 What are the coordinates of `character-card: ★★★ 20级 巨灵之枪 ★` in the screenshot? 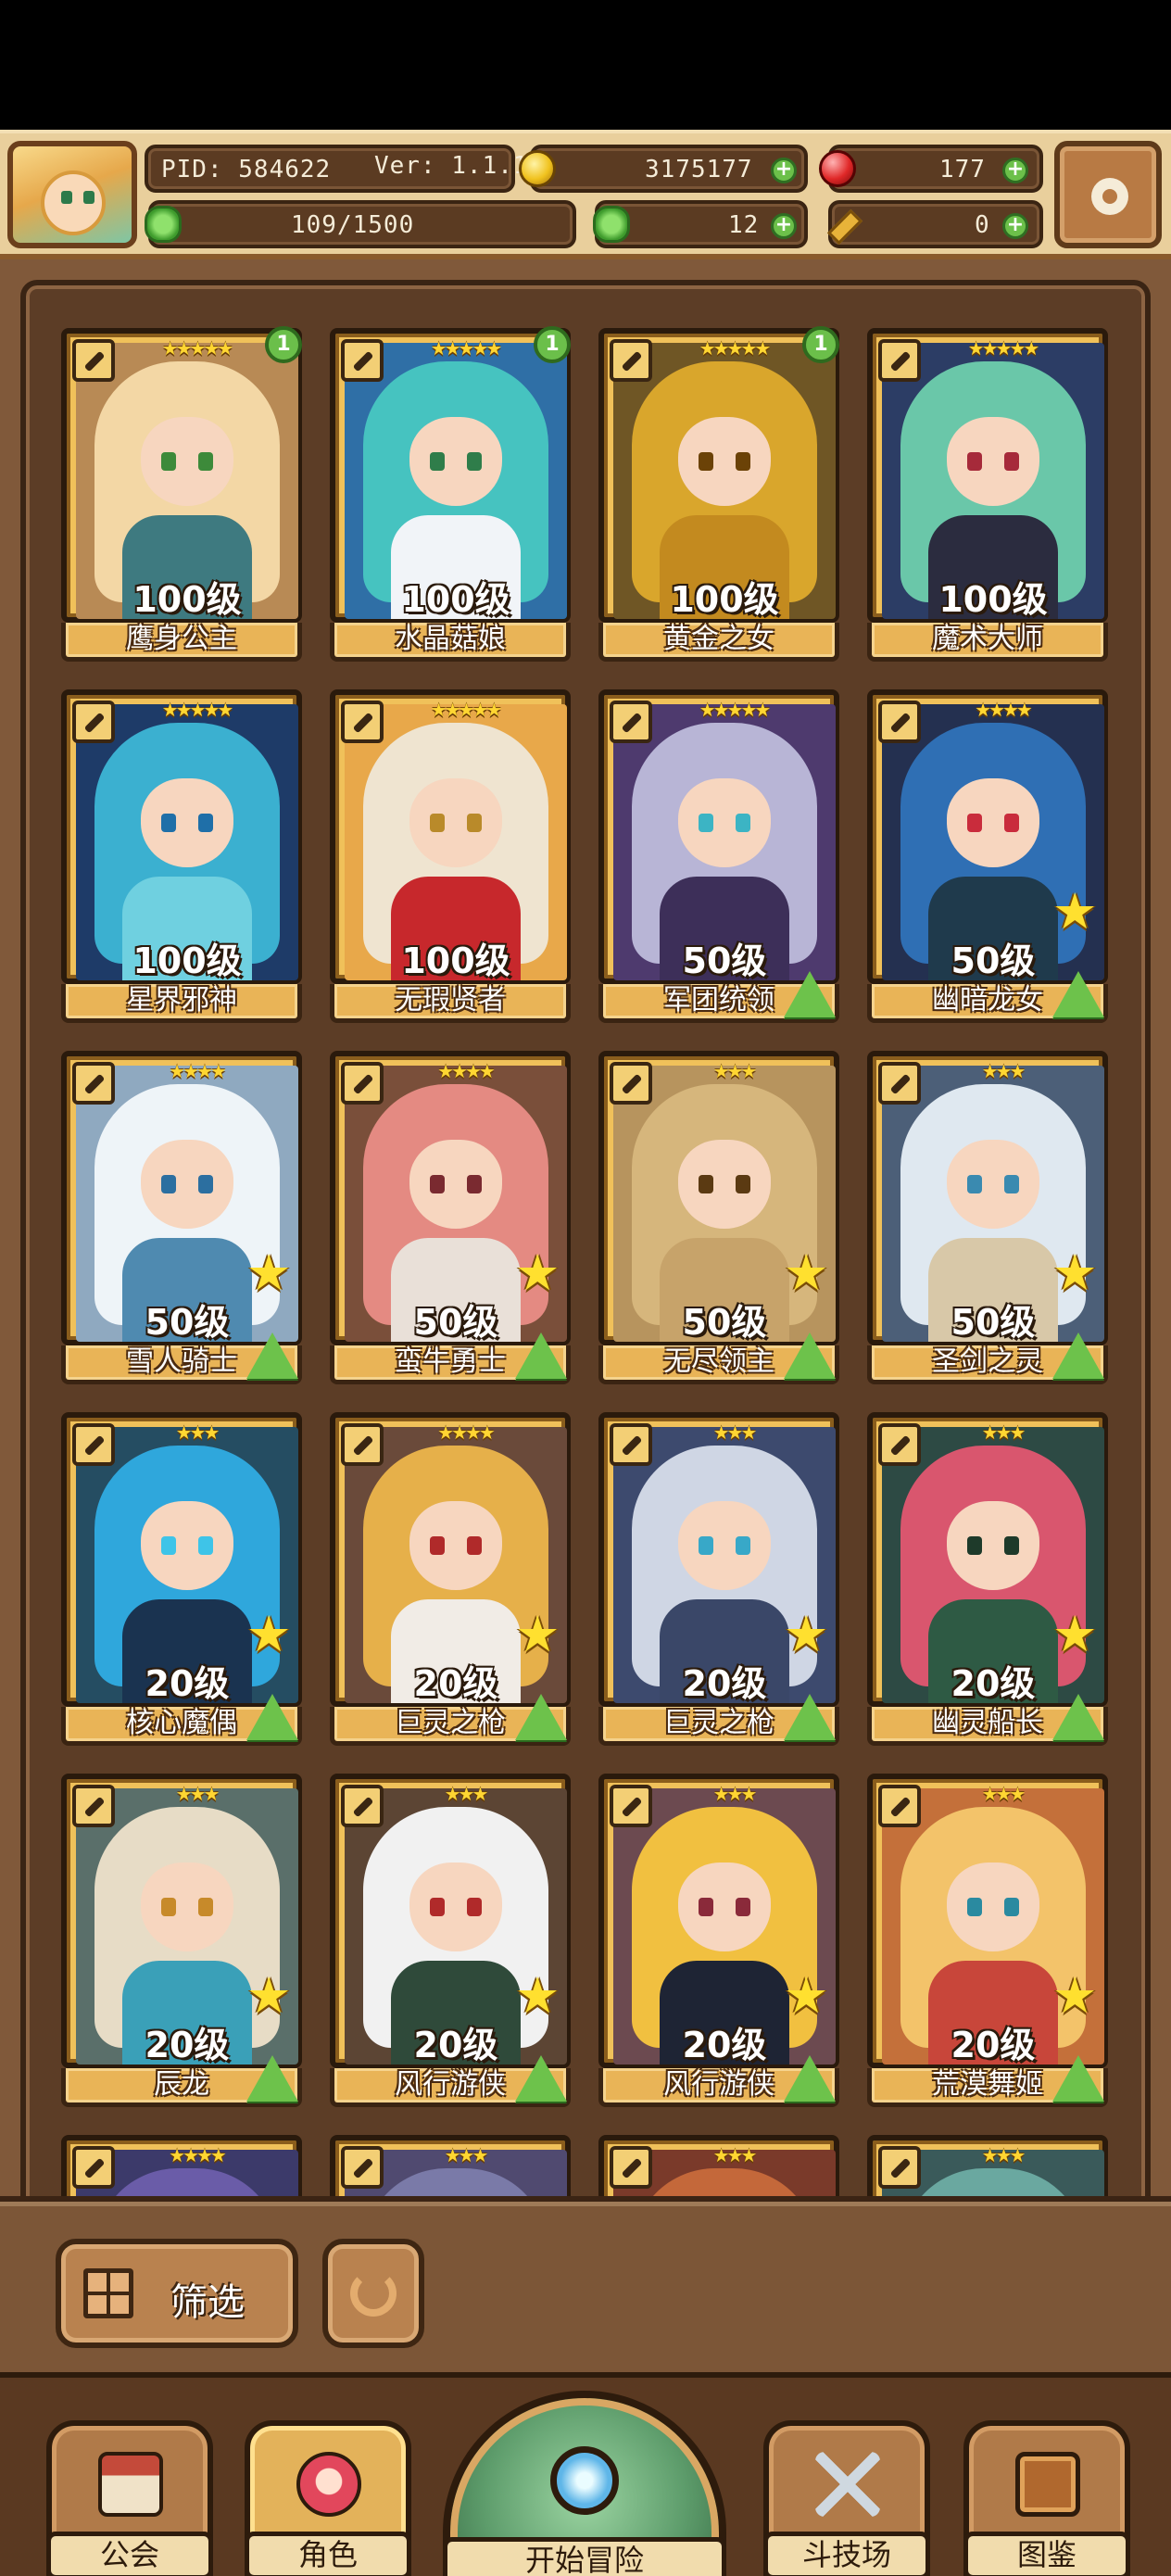 It's located at (719, 1579).